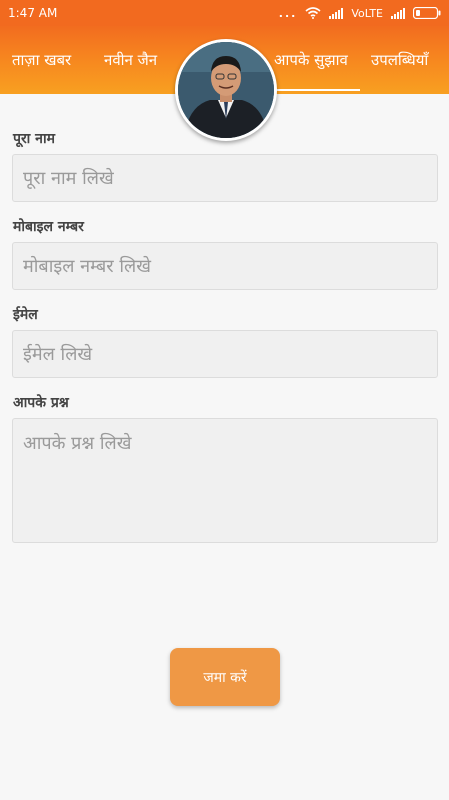  What do you see at coordinates (130, 60) in the screenshot?
I see `tab-naveen-jain: नवीन जैन` at bounding box center [130, 60].